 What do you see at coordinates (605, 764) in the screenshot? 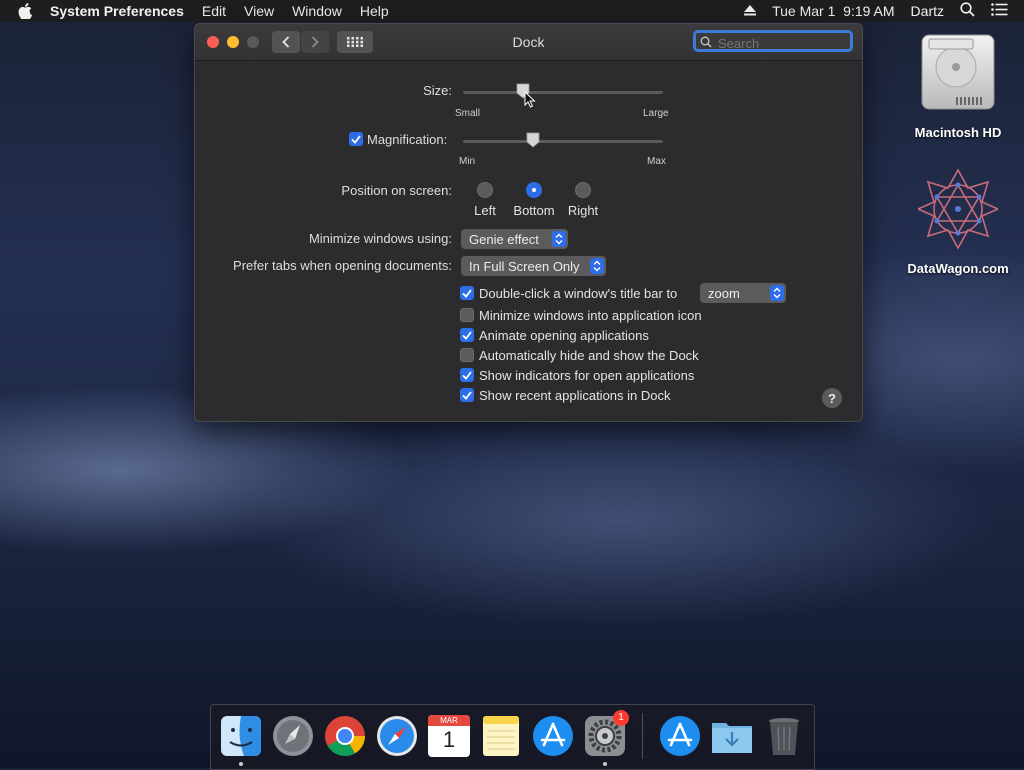
I see `system-preferences-running-indicator` at bounding box center [605, 764].